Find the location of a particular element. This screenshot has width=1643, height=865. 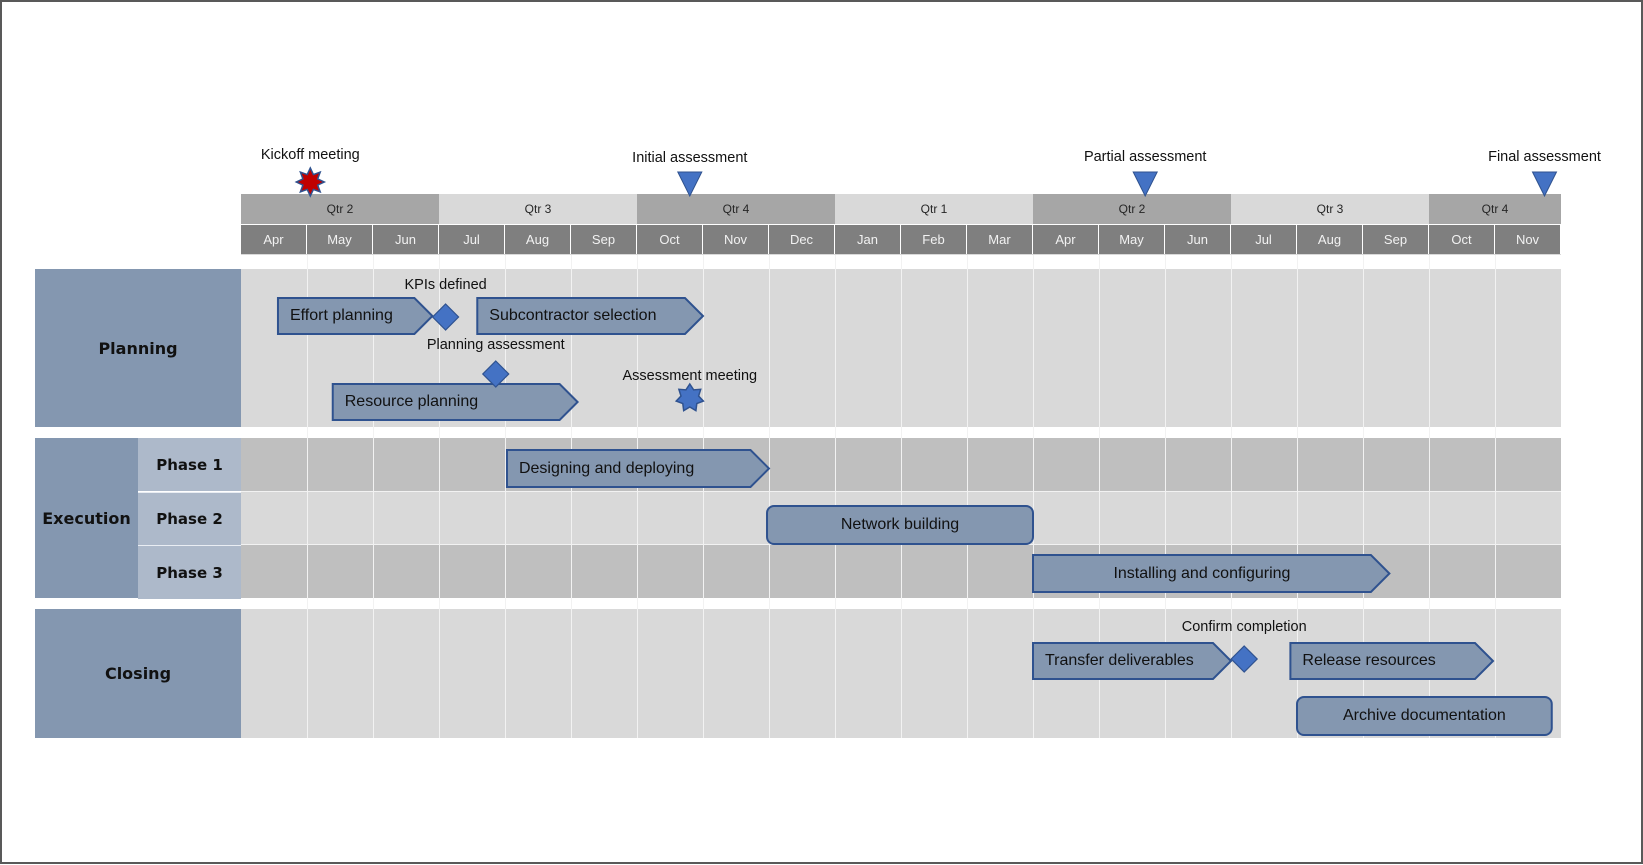

milestone-label: Planning assessment is located at coordinates (495, 345).